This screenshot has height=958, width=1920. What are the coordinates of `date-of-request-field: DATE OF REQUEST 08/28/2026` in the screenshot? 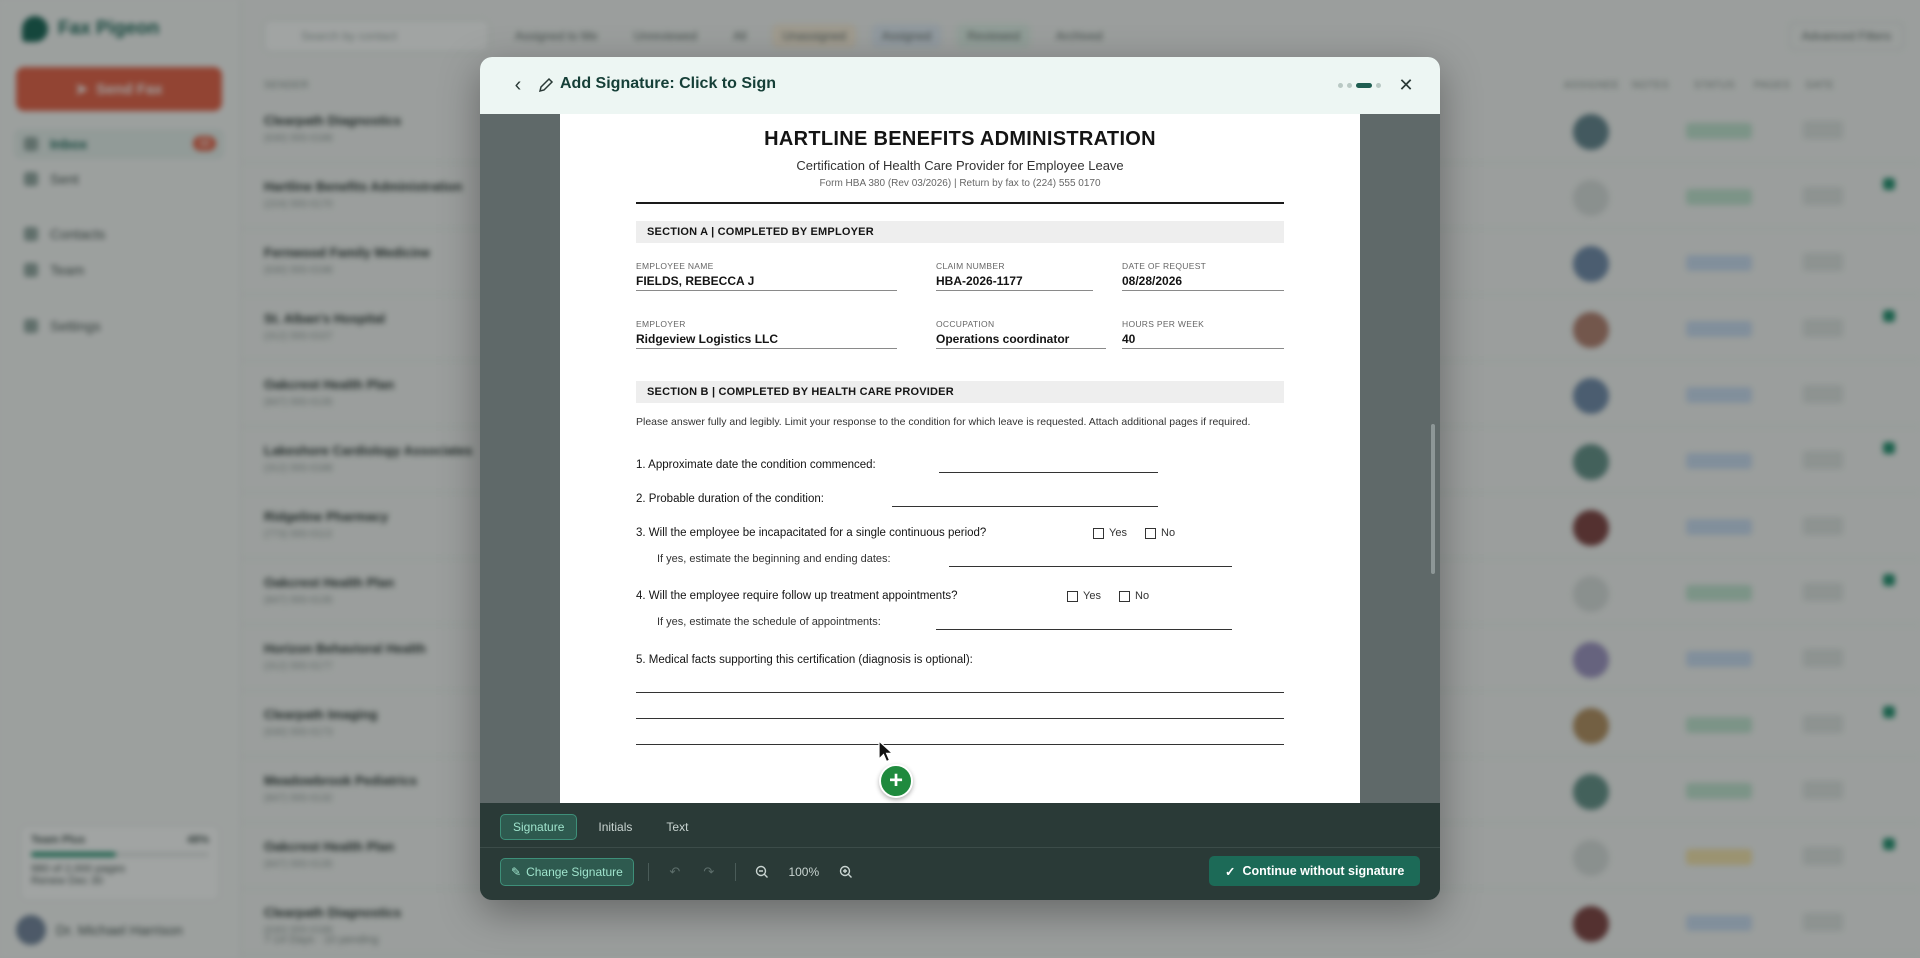 It's located at (1203, 276).